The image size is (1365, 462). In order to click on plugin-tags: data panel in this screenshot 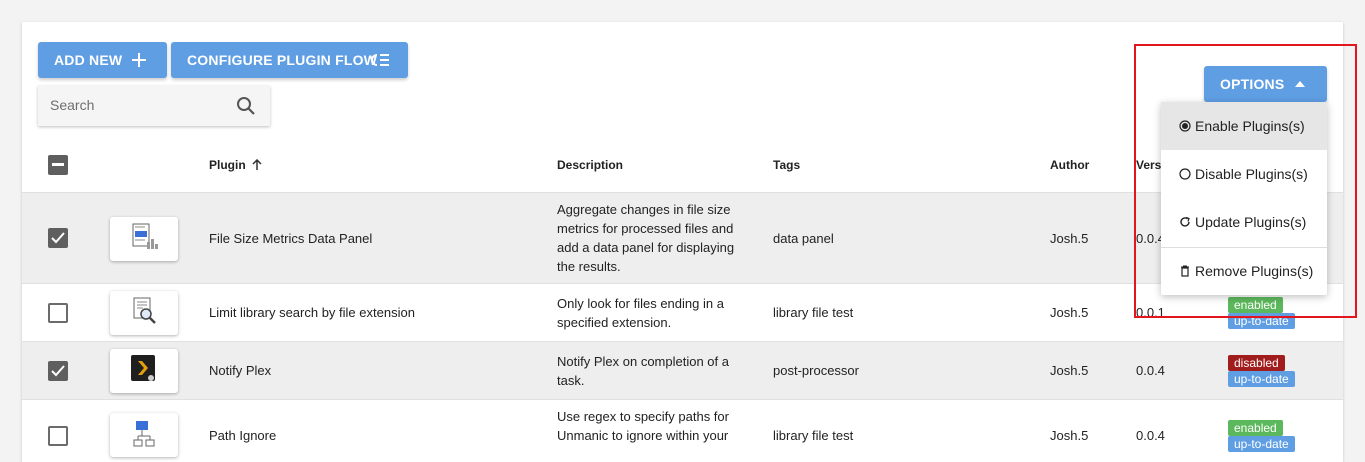, I will do `click(803, 238)`.